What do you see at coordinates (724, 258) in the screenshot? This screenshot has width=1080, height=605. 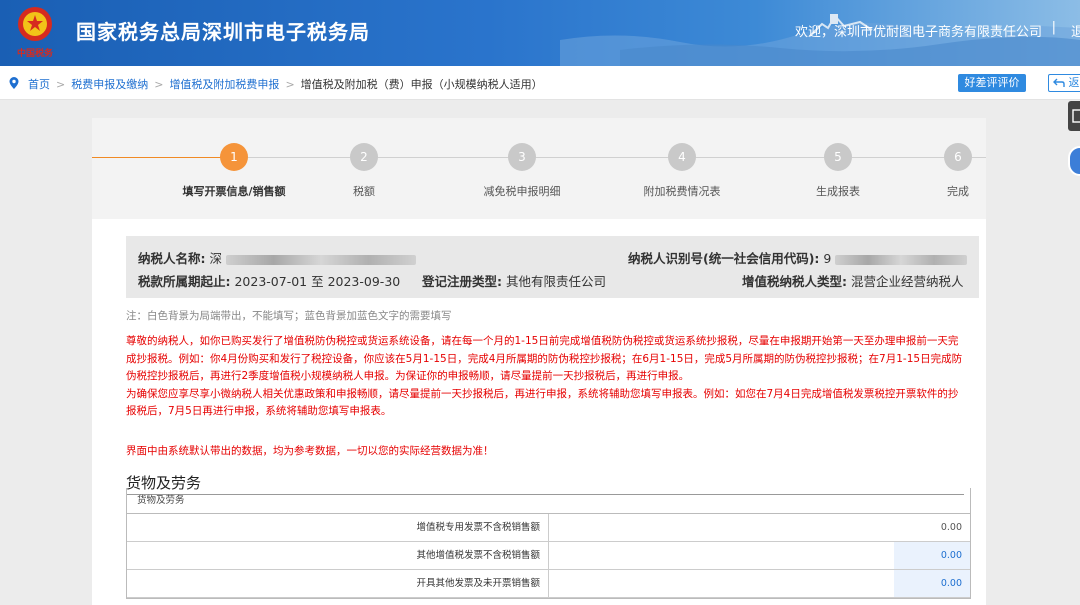 I see `taxpayer-id-label: 纳税人识别号(统一社会信用代码):` at bounding box center [724, 258].